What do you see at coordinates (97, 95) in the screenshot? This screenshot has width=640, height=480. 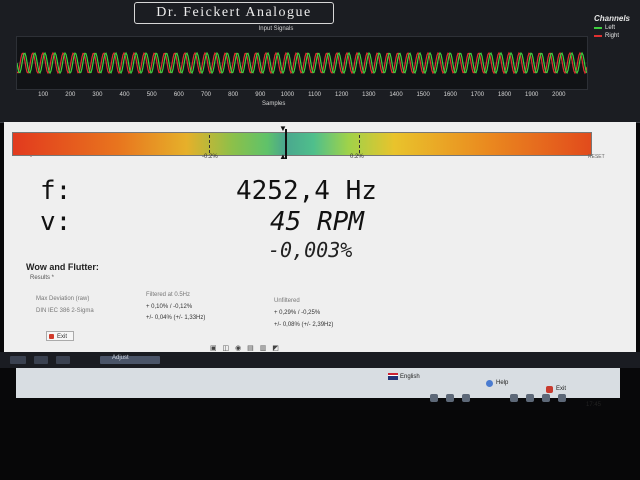 I see `x-tick-label: 300` at bounding box center [97, 95].